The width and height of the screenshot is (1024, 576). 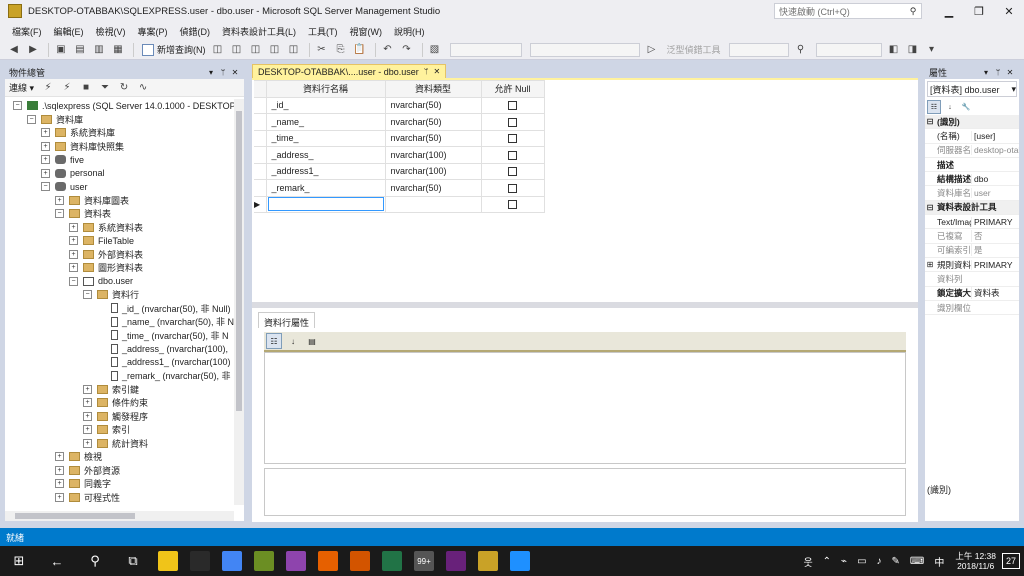 What do you see at coordinates (409, 31) in the screenshot?
I see `menu-item: 說明(H)` at bounding box center [409, 31].